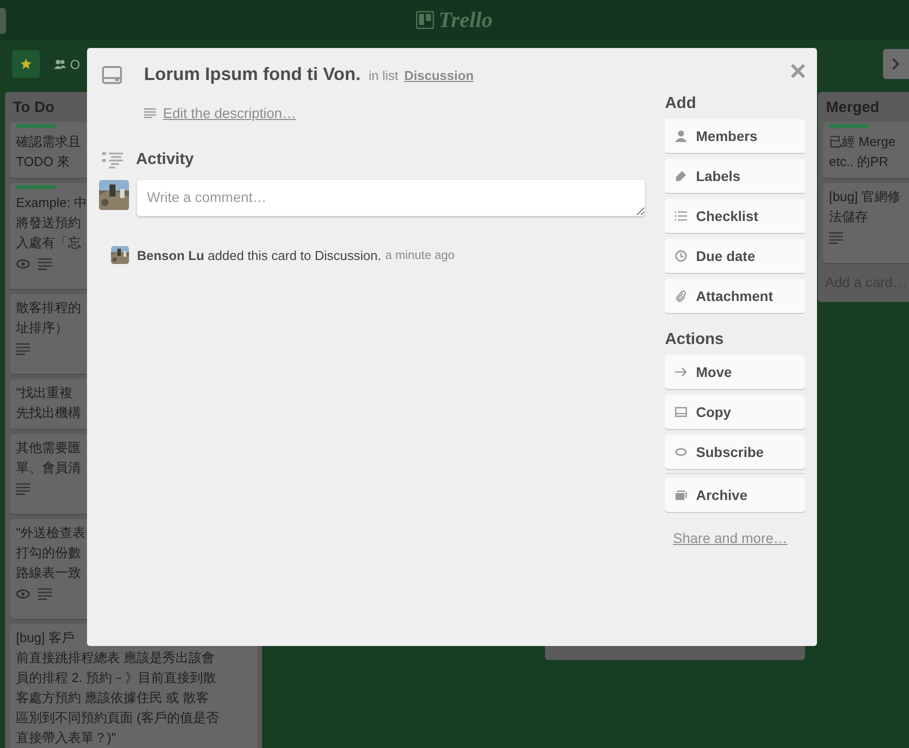 Image resolution: width=909 pixels, height=748 pixels. Describe the element at coordinates (735, 216) in the screenshot. I see `sidebar-button: Checklist` at that location.